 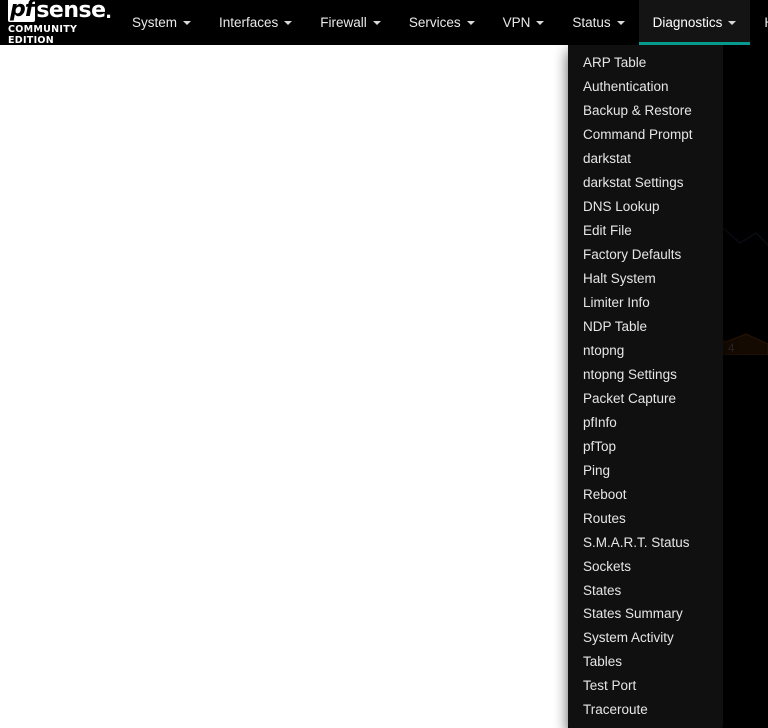 I want to click on menu-item-backup-restore: Backup & Restore, so click(x=645, y=111).